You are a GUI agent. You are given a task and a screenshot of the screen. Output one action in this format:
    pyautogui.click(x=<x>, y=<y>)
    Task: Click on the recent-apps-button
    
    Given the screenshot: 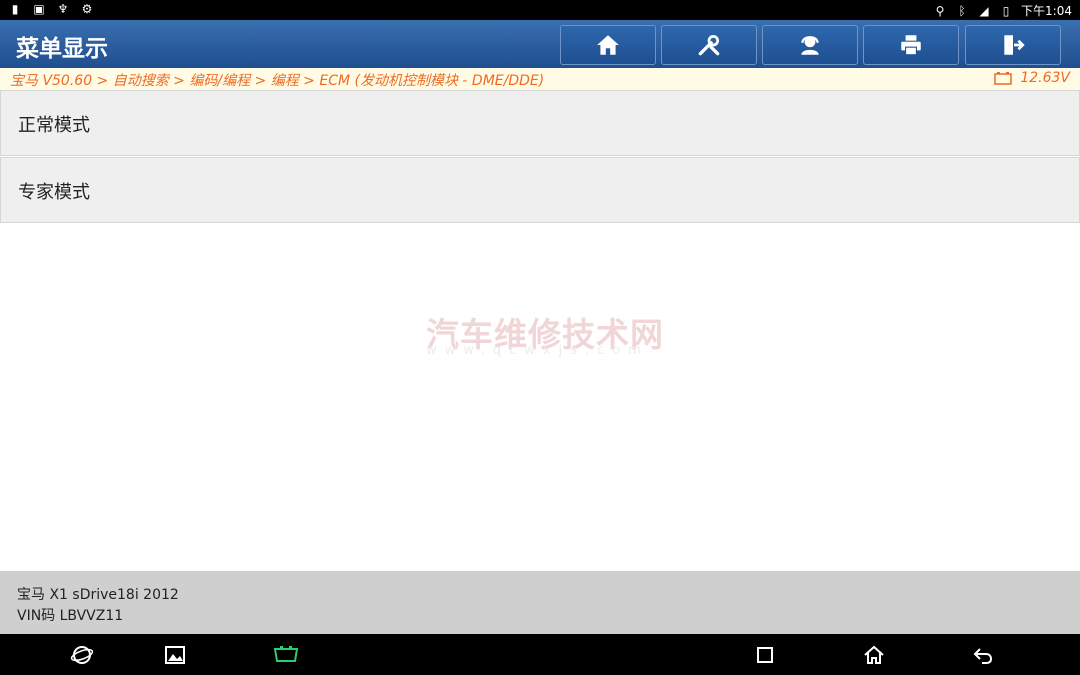 What is the action you would take?
    pyautogui.click(x=765, y=655)
    